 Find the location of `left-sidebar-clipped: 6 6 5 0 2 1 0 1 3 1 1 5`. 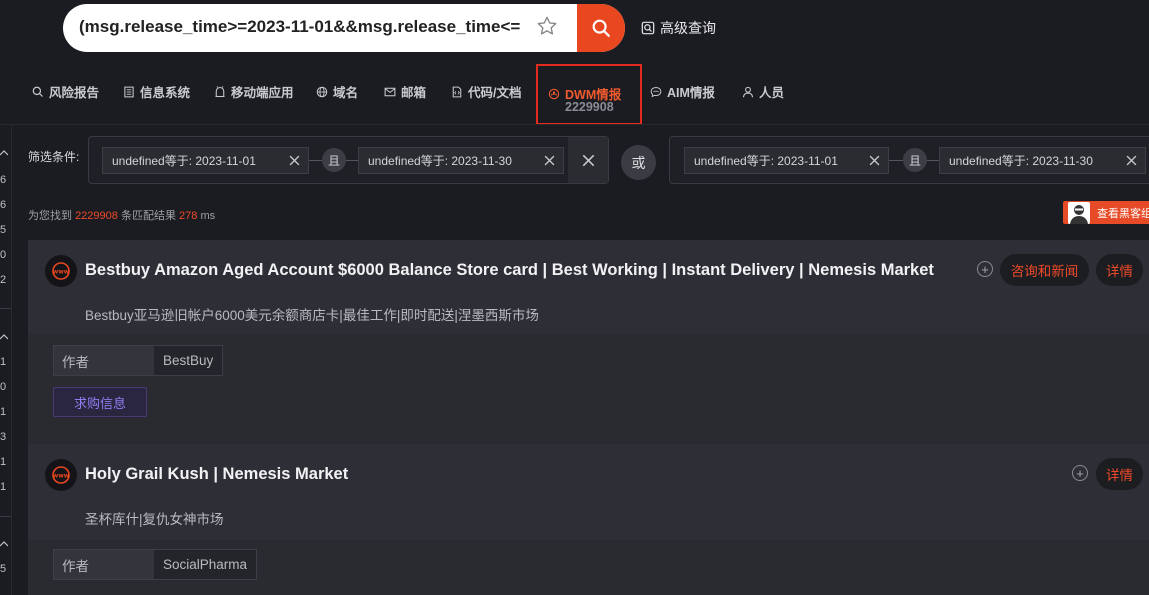

left-sidebar-clipped: 6 6 5 0 2 1 0 1 3 1 1 5 is located at coordinates (6, 360).